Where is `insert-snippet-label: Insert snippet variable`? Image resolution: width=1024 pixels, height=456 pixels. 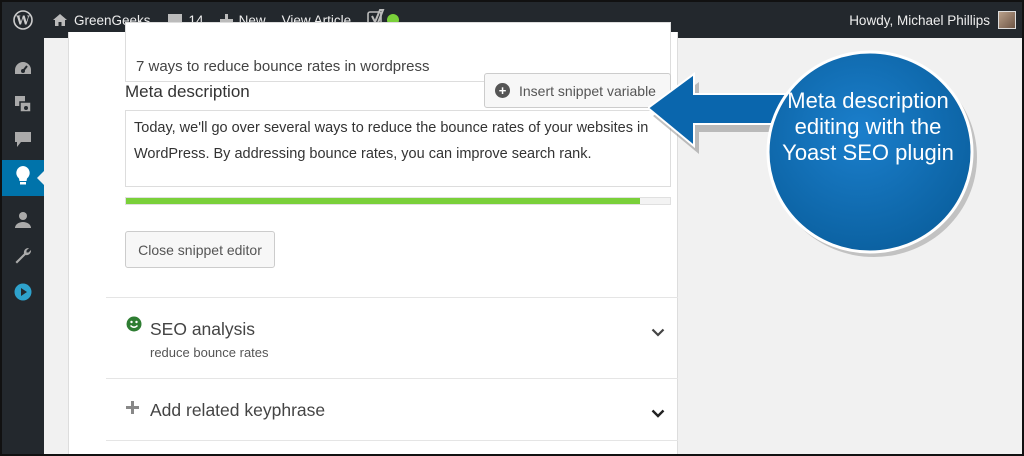 insert-snippet-label: Insert snippet variable is located at coordinates (587, 90).